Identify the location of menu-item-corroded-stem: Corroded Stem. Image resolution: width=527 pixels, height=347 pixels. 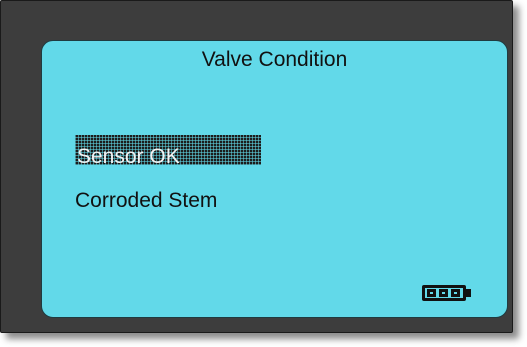
(146, 201).